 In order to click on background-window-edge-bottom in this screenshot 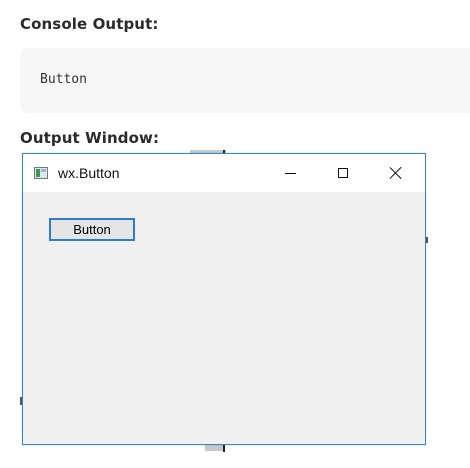, I will do `click(224, 448)`.